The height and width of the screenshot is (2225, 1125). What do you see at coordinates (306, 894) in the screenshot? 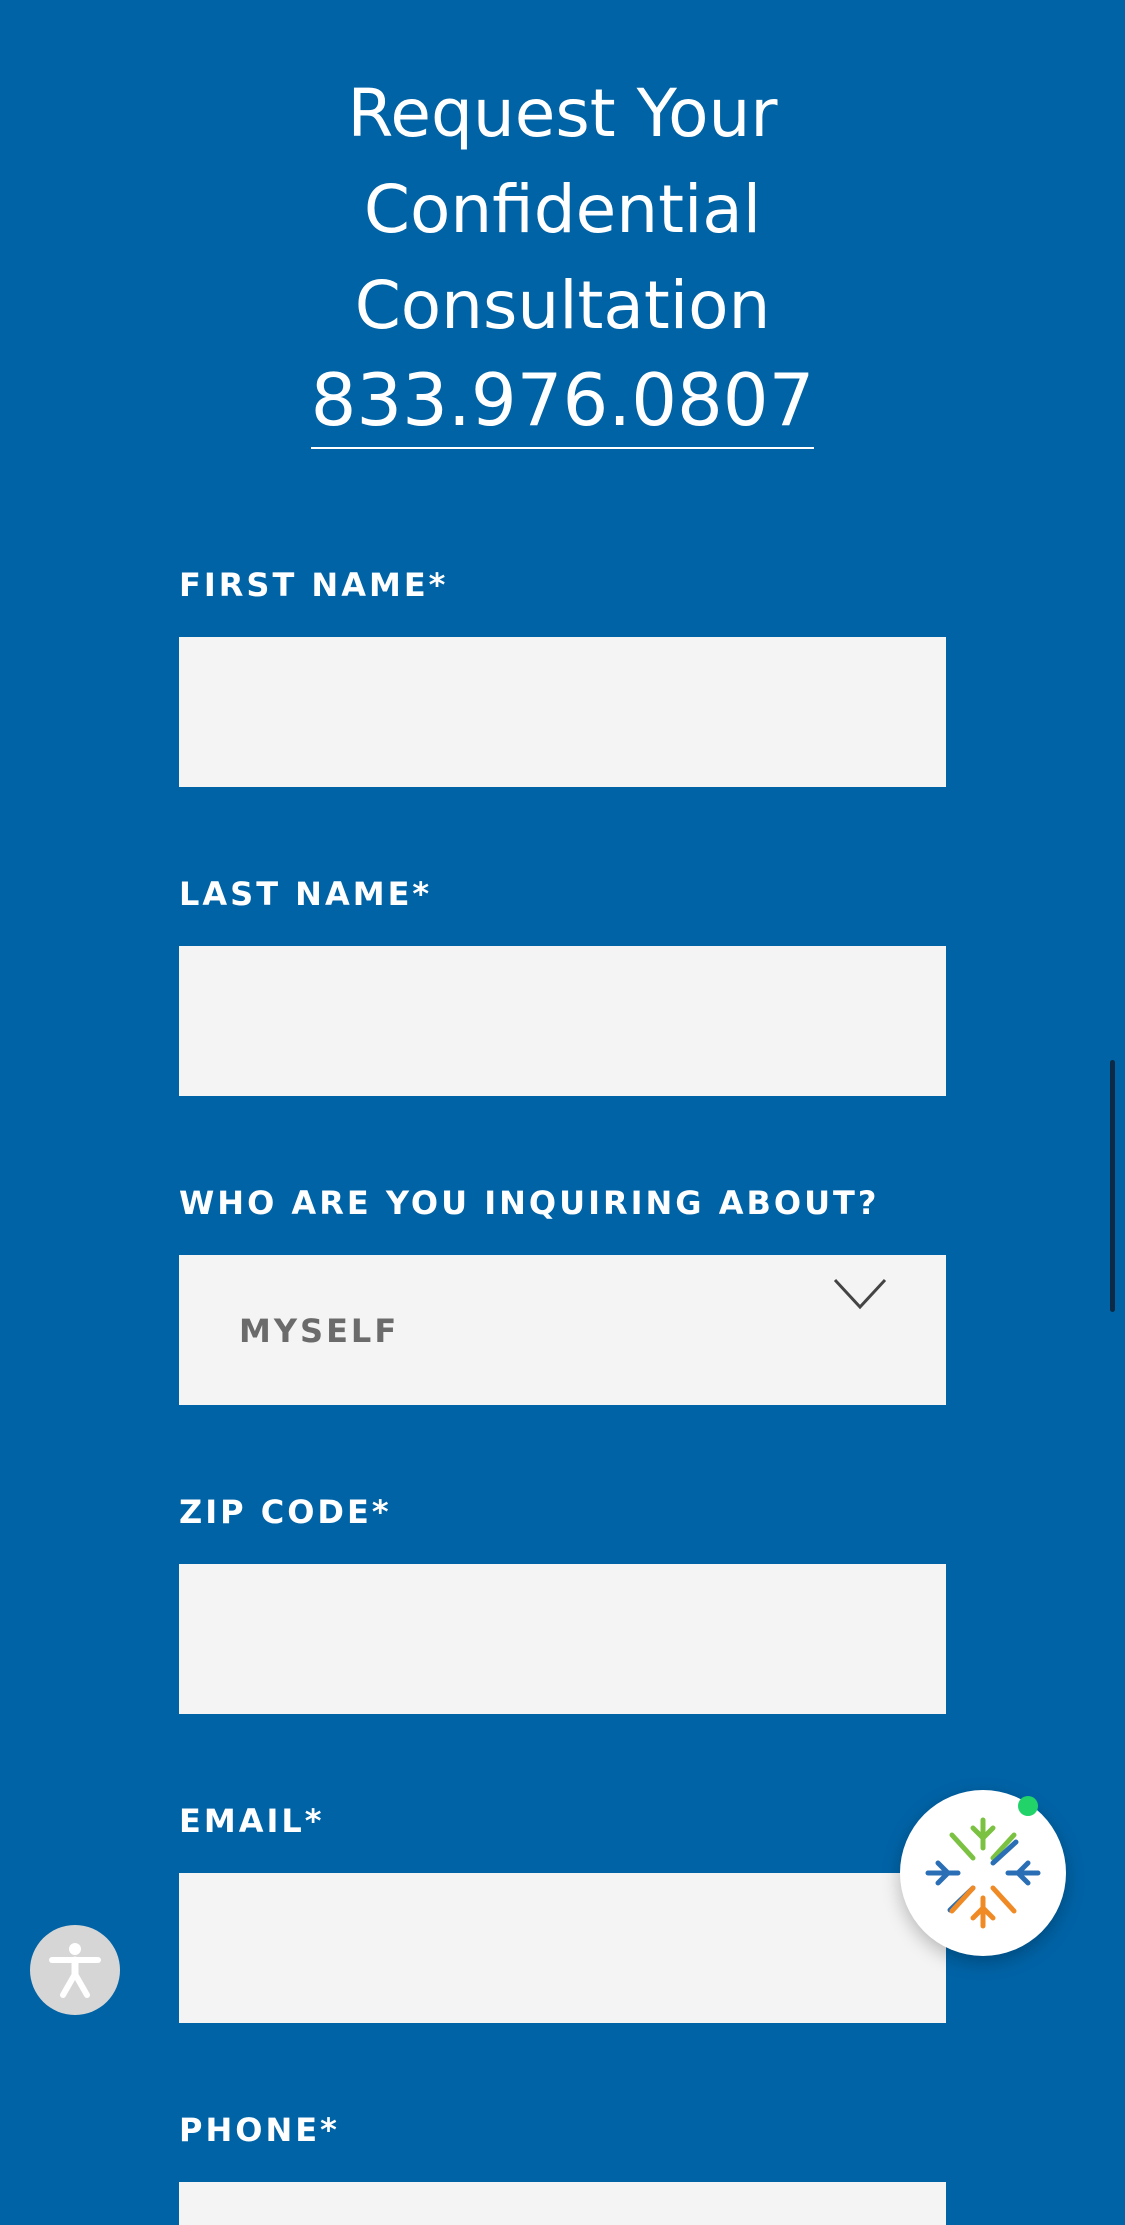
I see `last-name-label: LAST NAME*` at bounding box center [306, 894].